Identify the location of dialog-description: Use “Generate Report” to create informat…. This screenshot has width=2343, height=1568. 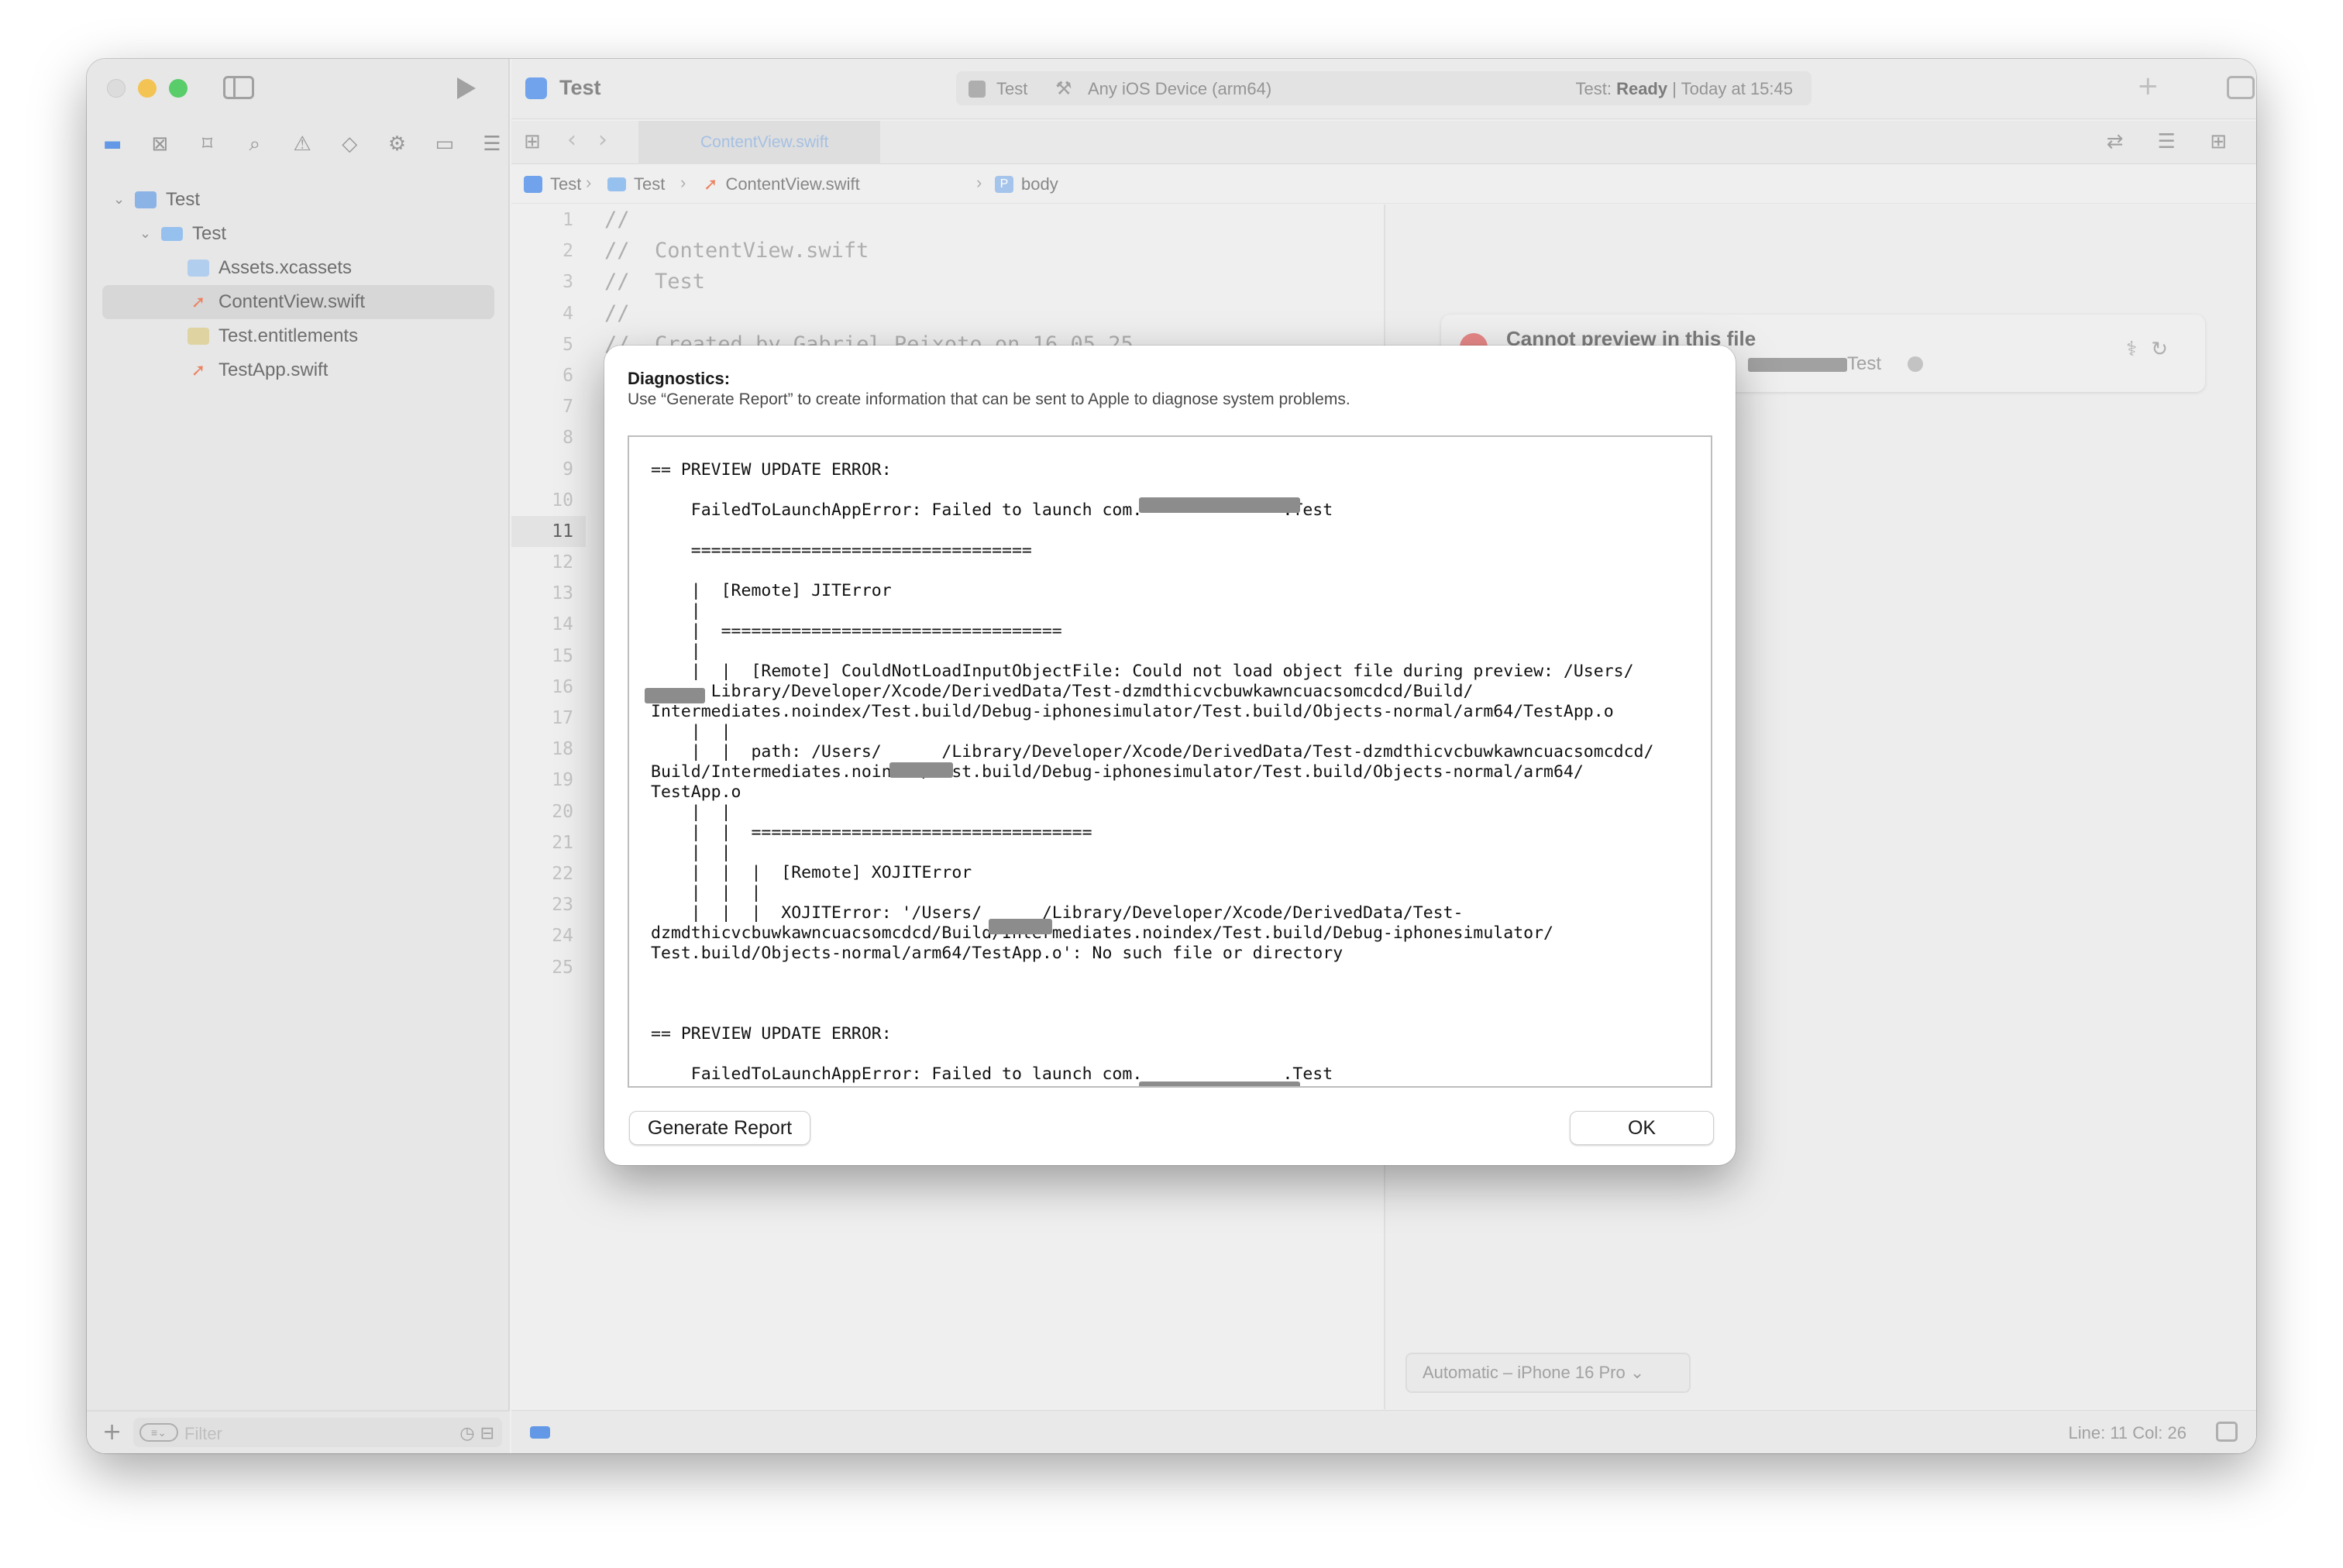
(989, 399).